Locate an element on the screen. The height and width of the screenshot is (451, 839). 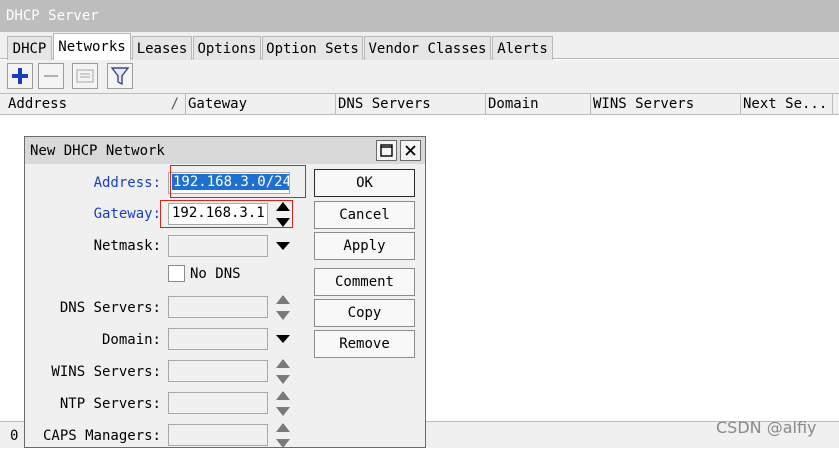
remove-button: Remove is located at coordinates (364, 344).